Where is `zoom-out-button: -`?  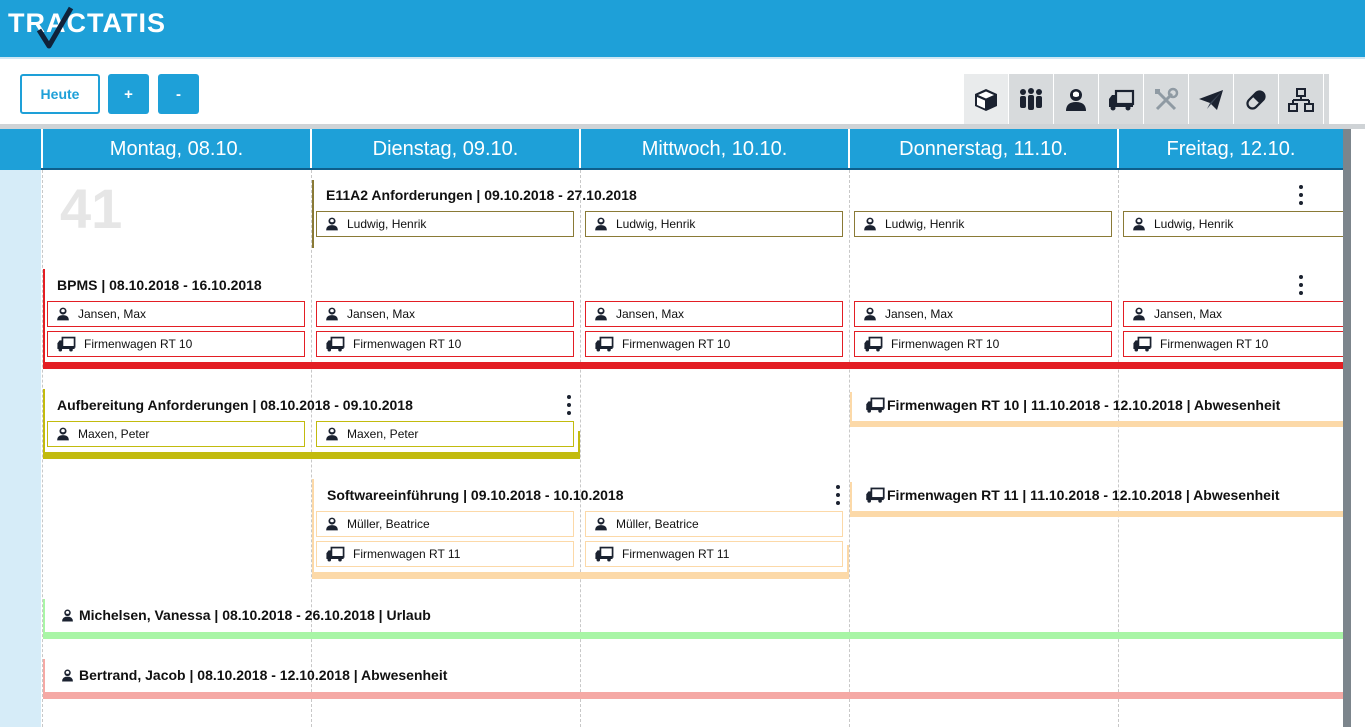
zoom-out-button: - is located at coordinates (178, 94).